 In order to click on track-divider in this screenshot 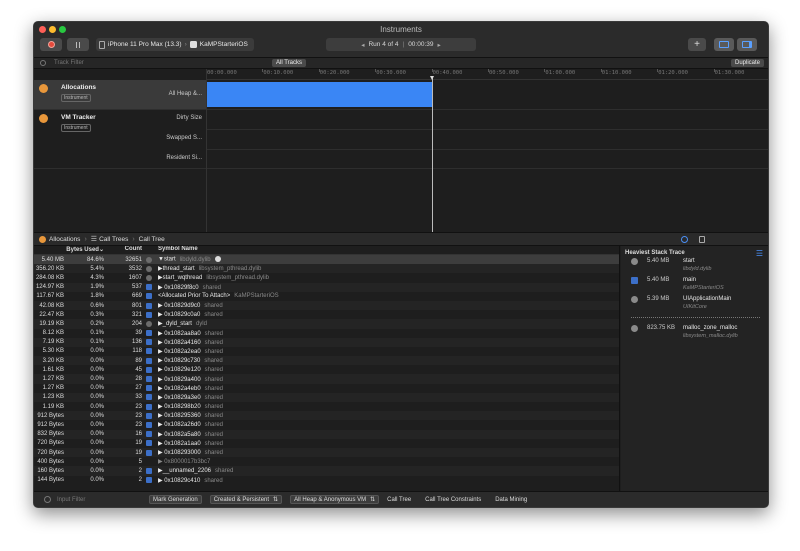, I will do `click(206, 150)`.